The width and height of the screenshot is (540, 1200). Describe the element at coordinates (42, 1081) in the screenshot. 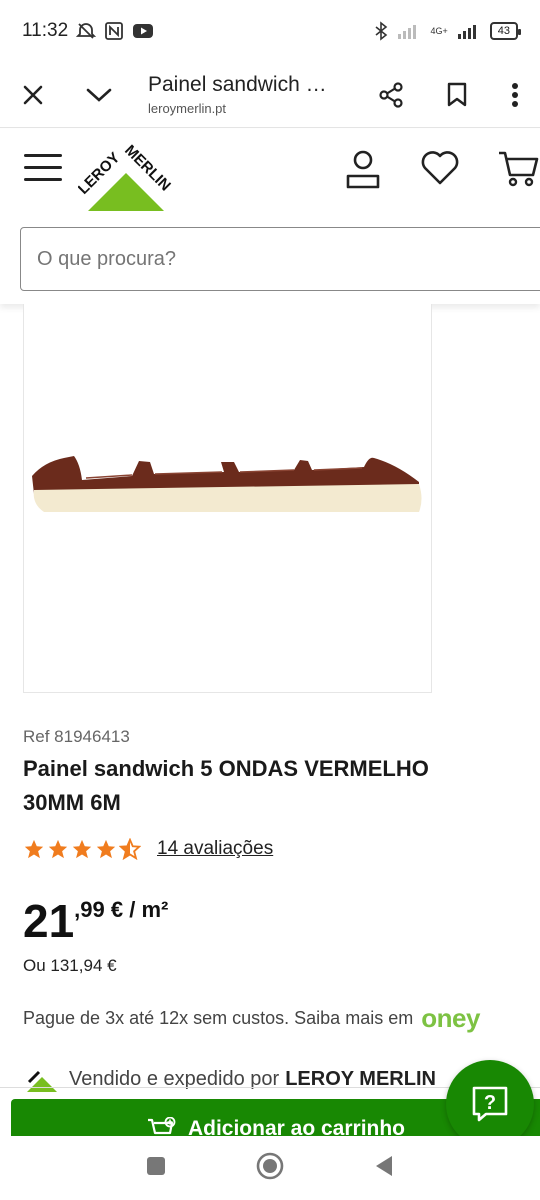

I see `seller-logo-icon` at that location.